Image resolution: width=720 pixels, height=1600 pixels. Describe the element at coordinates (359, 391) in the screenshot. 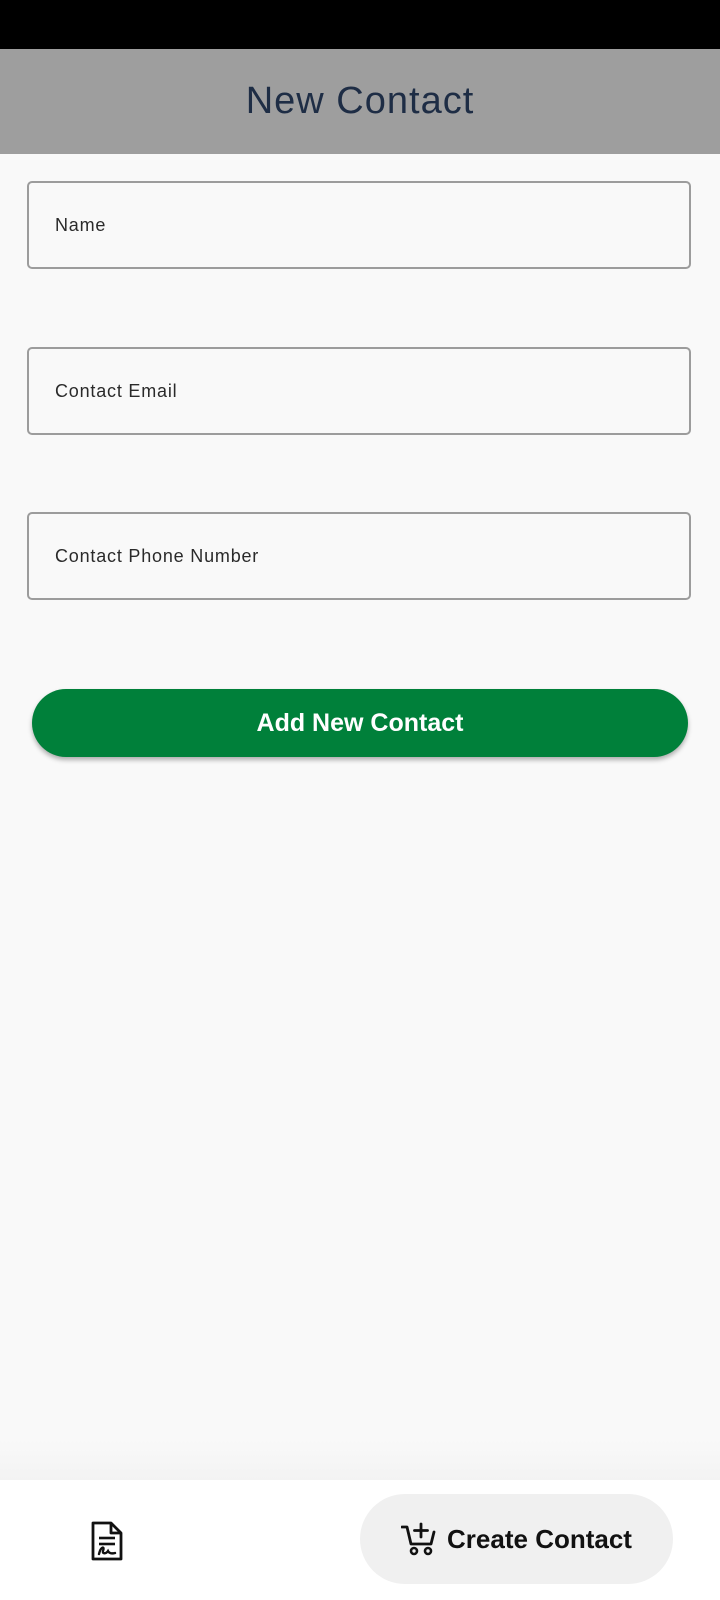

I see `contact-email-field: Contact Email` at that location.